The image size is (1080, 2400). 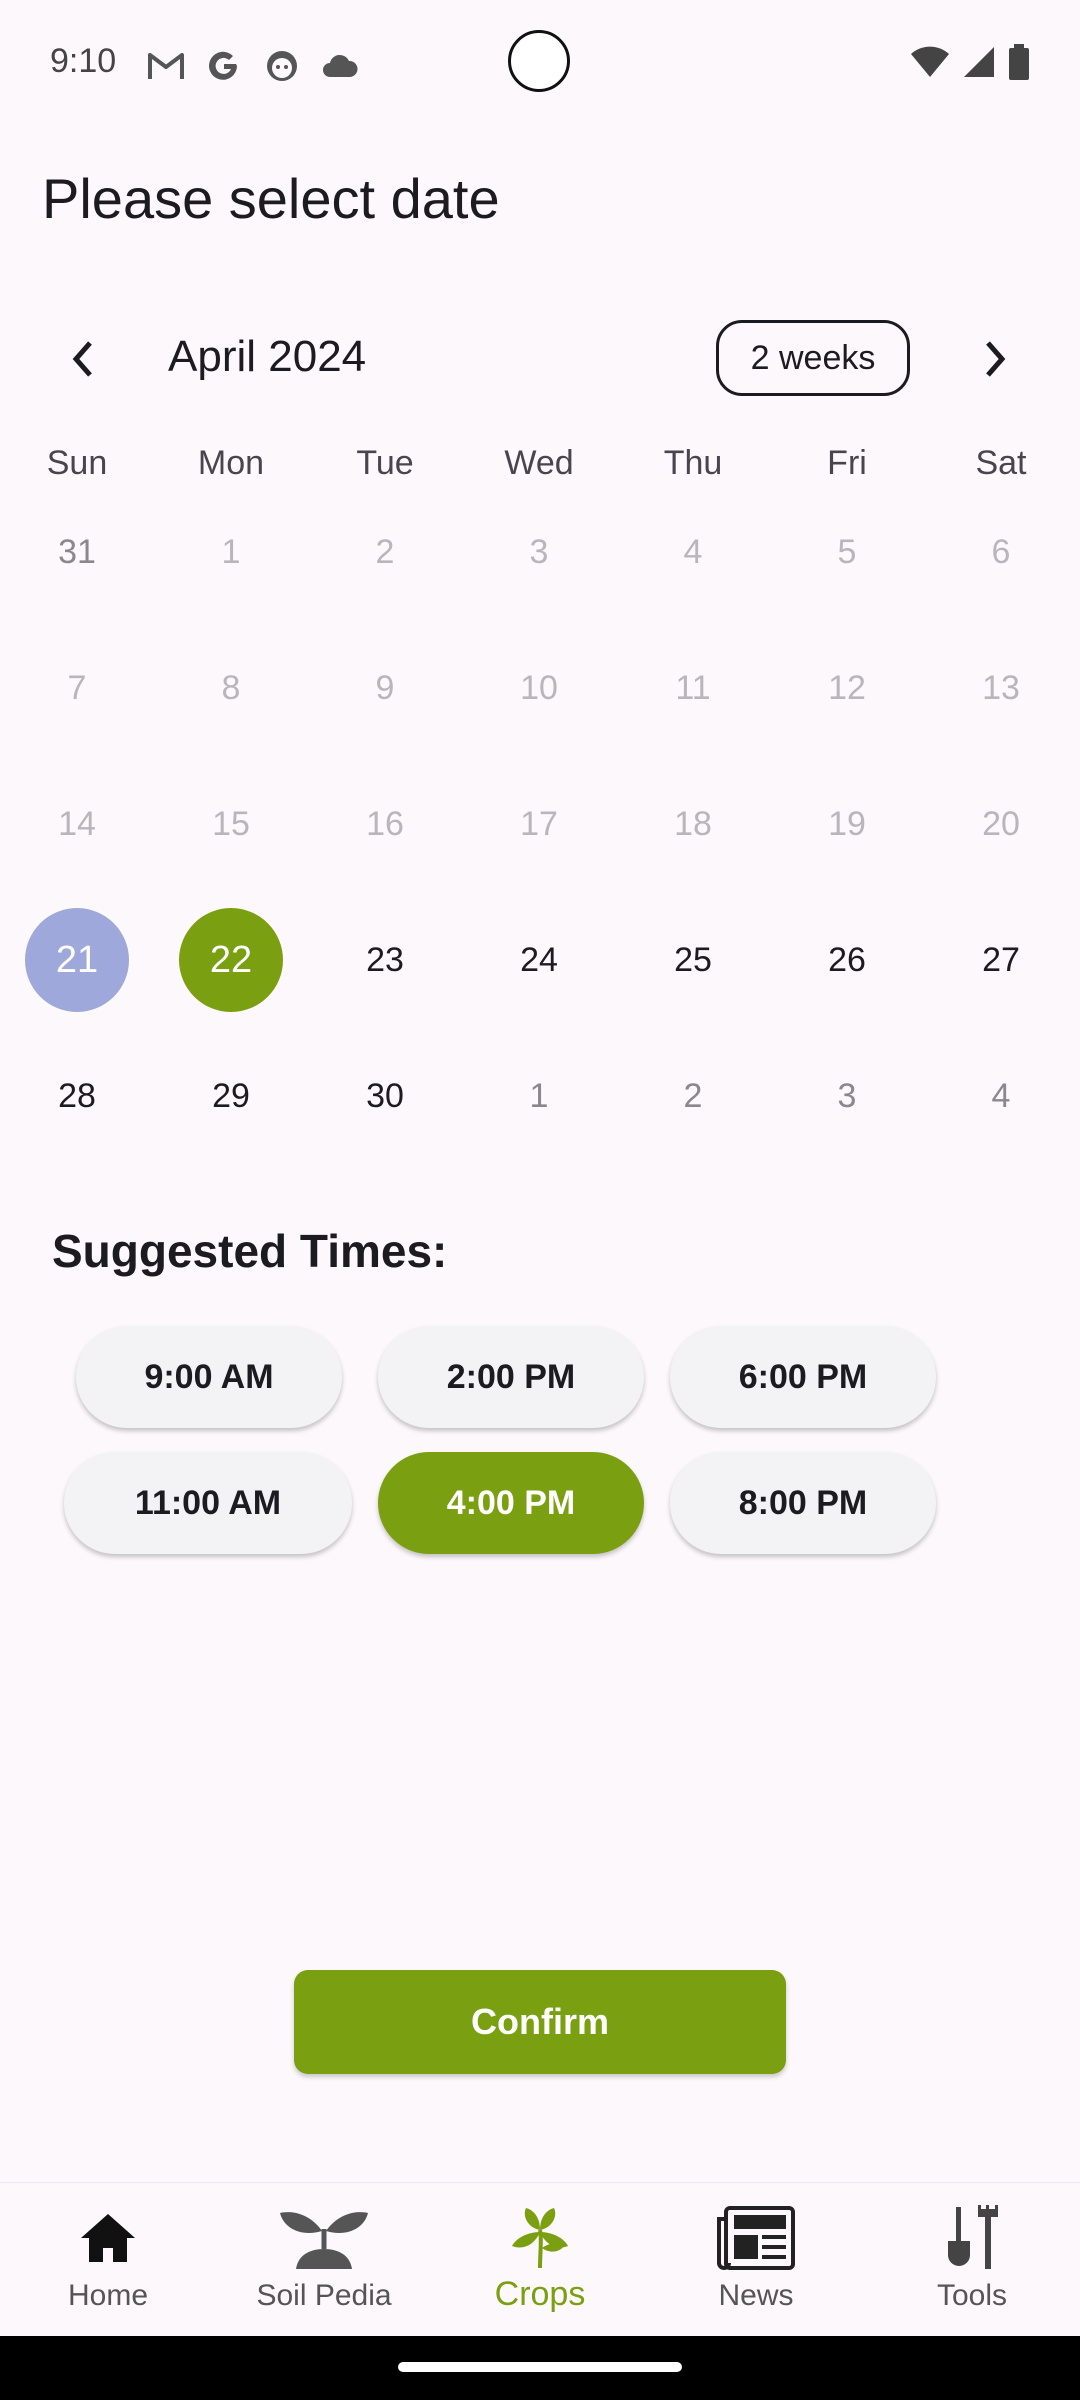 I want to click on calendar-day: 31, so click(x=77, y=551).